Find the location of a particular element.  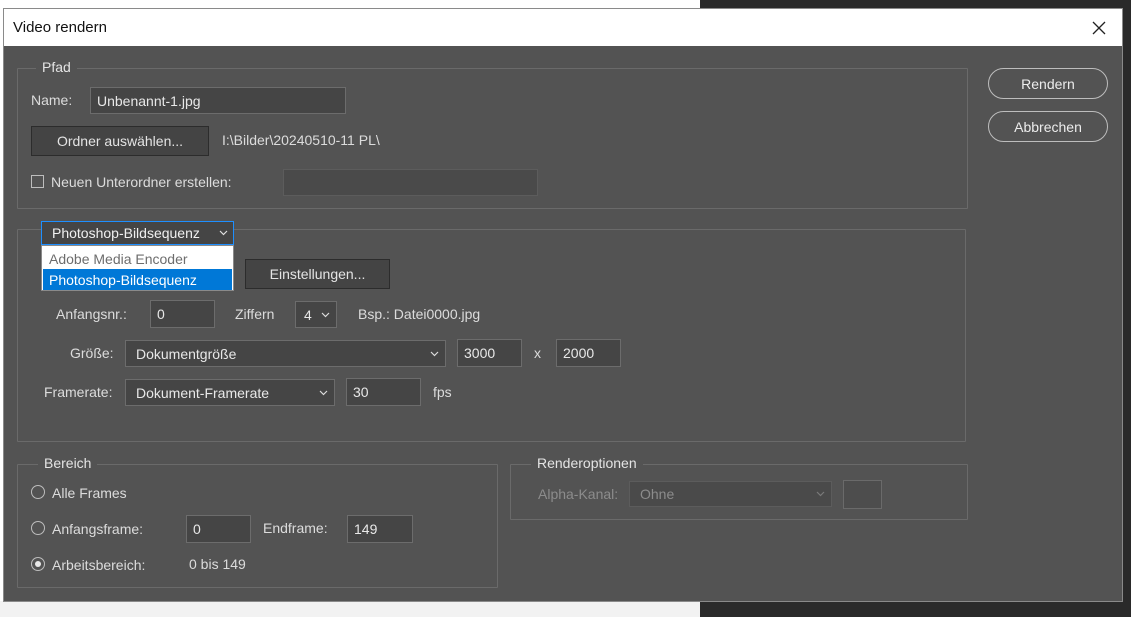

digits-select-value: 4 is located at coordinates (308, 314).